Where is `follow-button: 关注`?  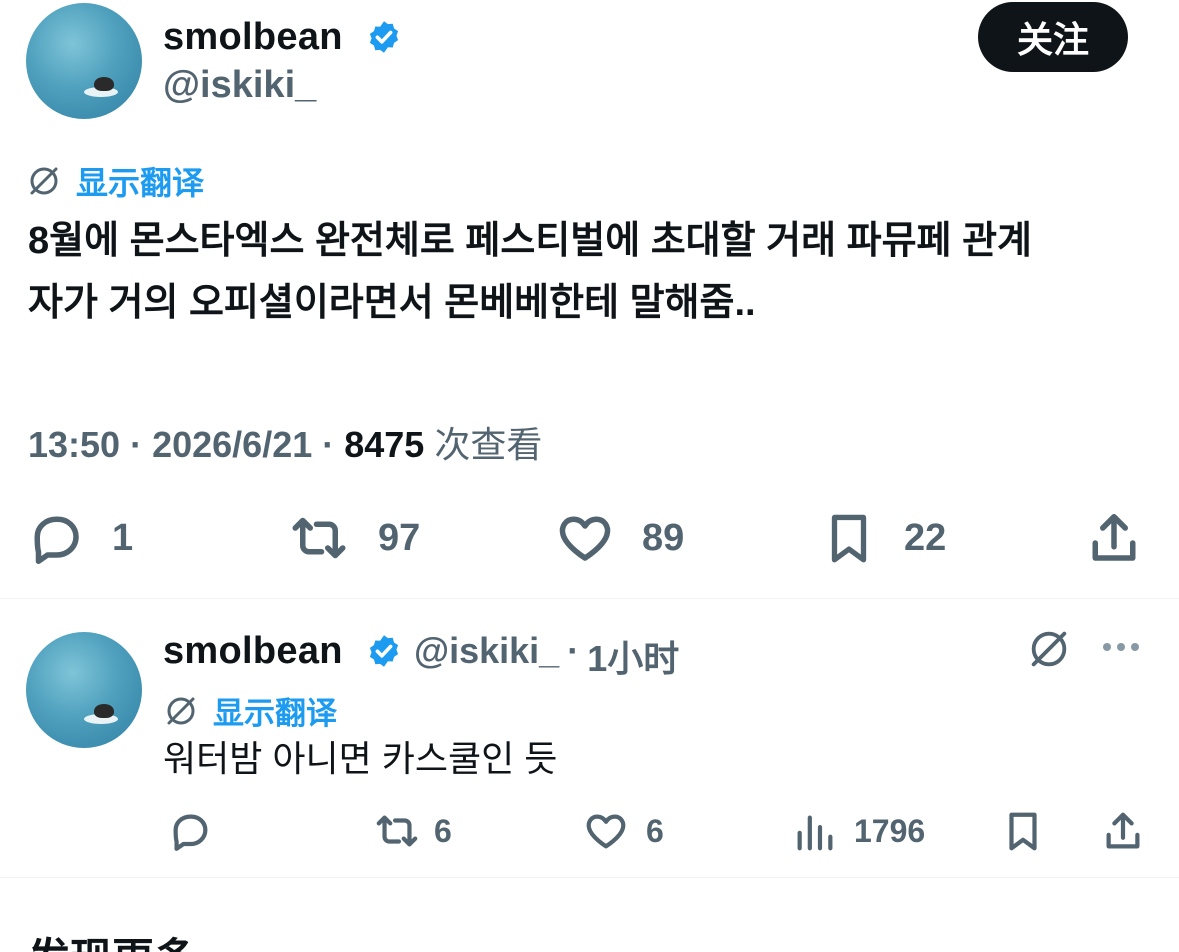
follow-button: 关注 is located at coordinates (1053, 37).